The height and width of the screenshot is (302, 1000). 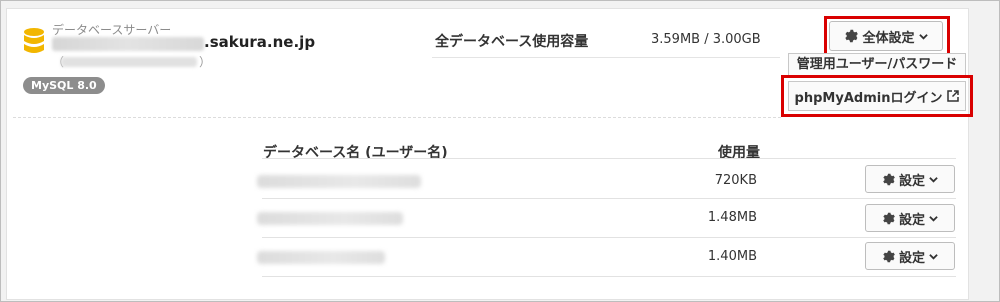 I want to click on host-domain: .sakura.ne.jp, so click(x=260, y=42).